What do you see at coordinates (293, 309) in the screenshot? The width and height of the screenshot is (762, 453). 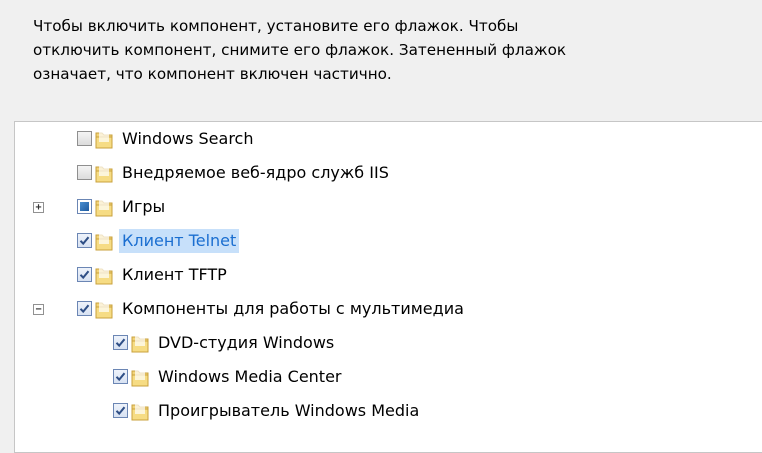 I see `feature-label: Компоненты для работы с мультимедиа` at bounding box center [293, 309].